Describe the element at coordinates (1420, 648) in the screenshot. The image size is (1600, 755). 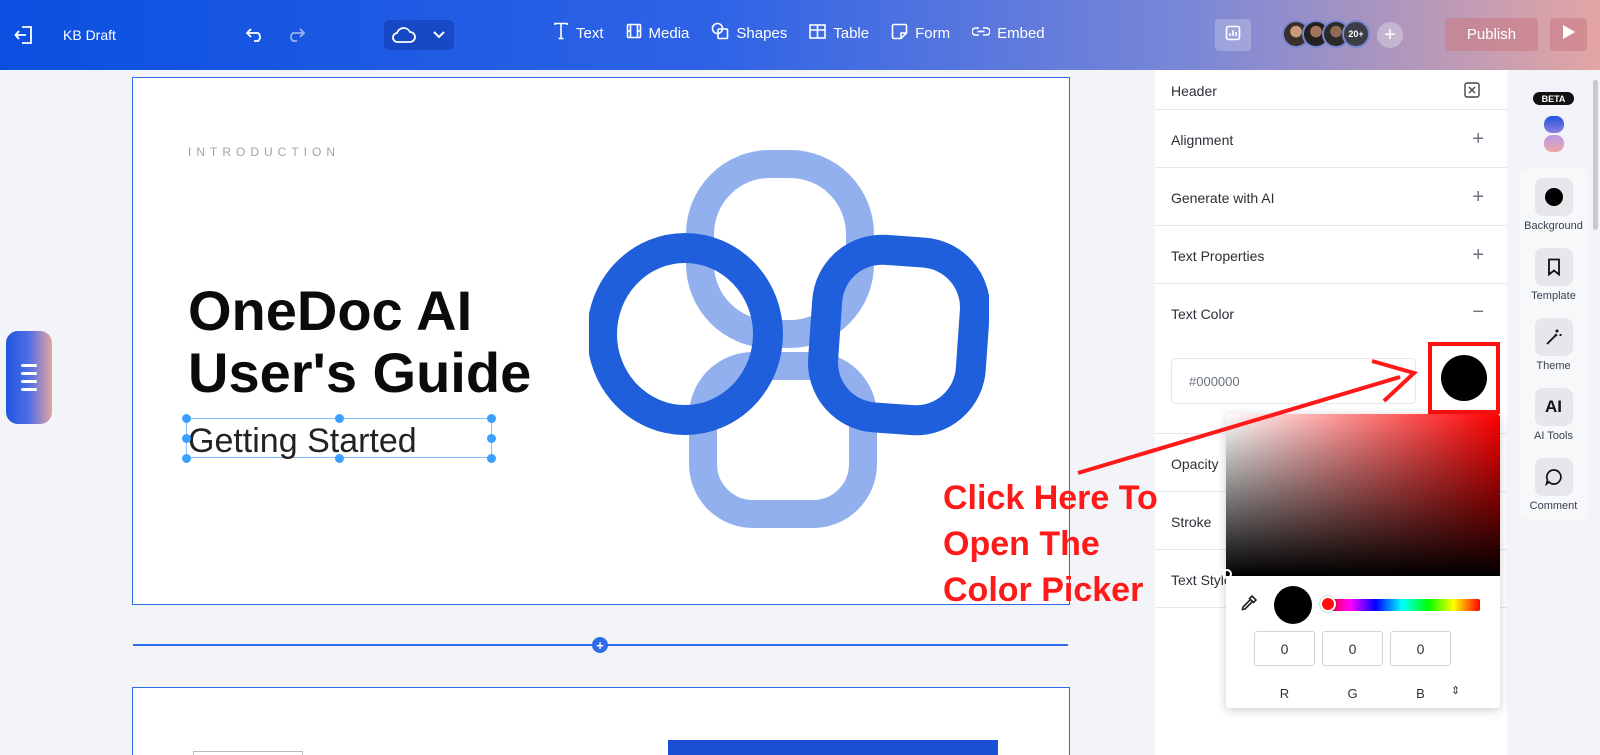
I see `blue-input: 0` at that location.